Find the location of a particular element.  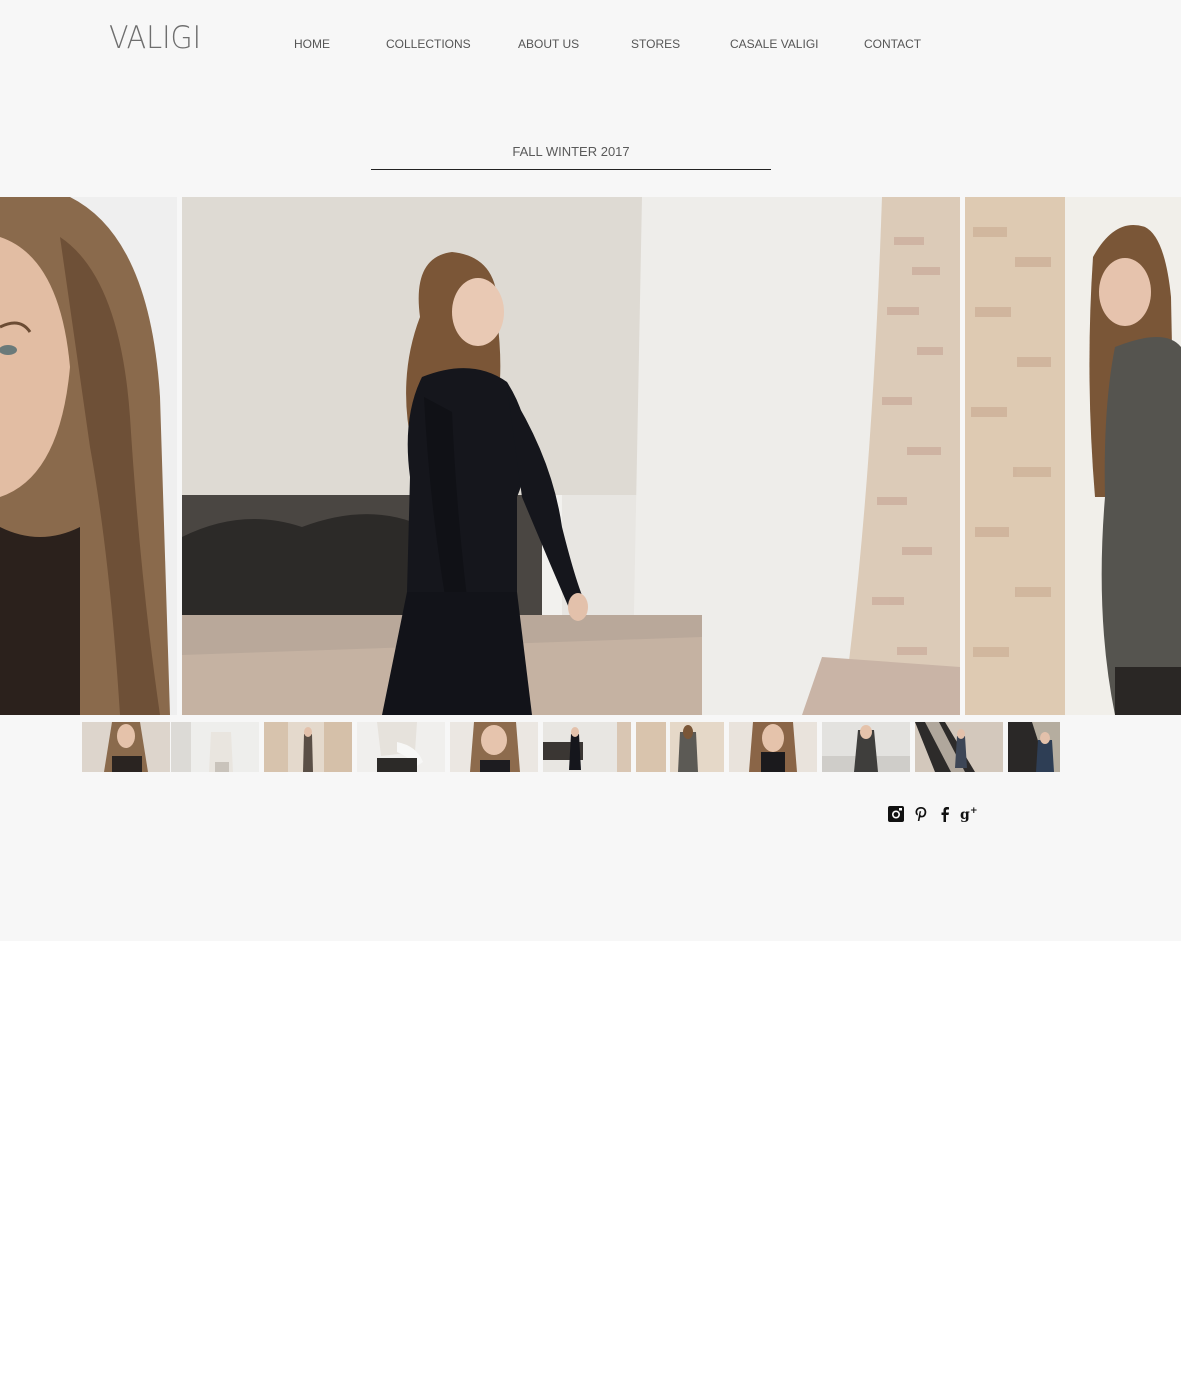

nav-stores: STORES is located at coordinates (655, 44).